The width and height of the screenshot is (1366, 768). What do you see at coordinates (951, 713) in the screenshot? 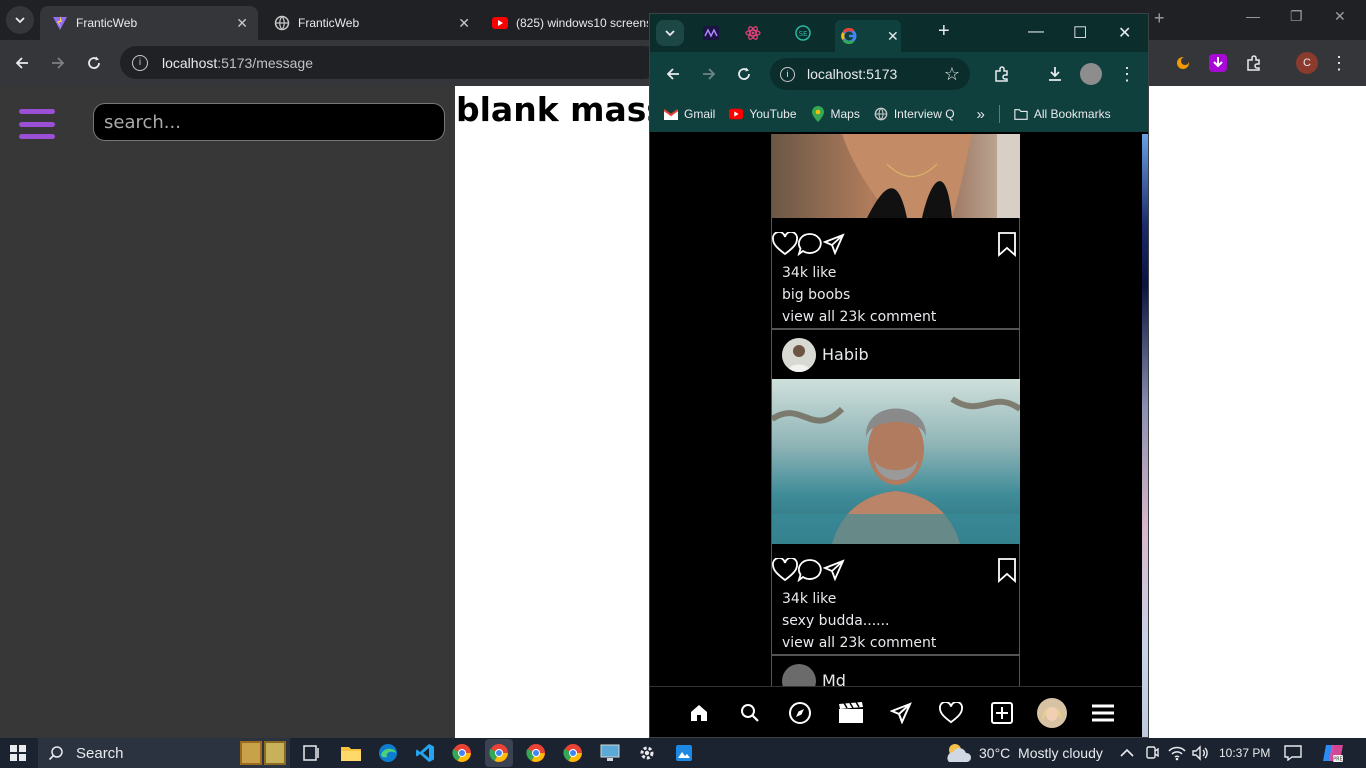
I see `heart-icon` at bounding box center [951, 713].